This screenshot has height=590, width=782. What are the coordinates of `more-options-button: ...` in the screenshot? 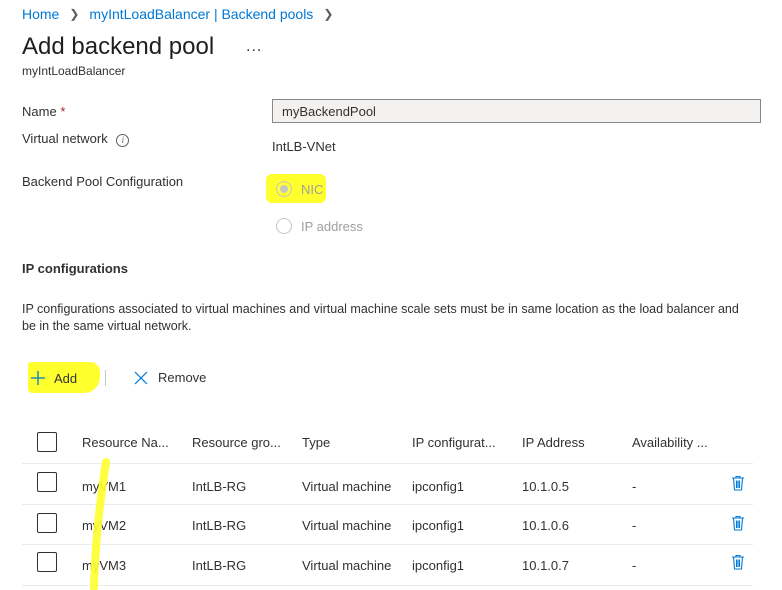 It's located at (254, 47).